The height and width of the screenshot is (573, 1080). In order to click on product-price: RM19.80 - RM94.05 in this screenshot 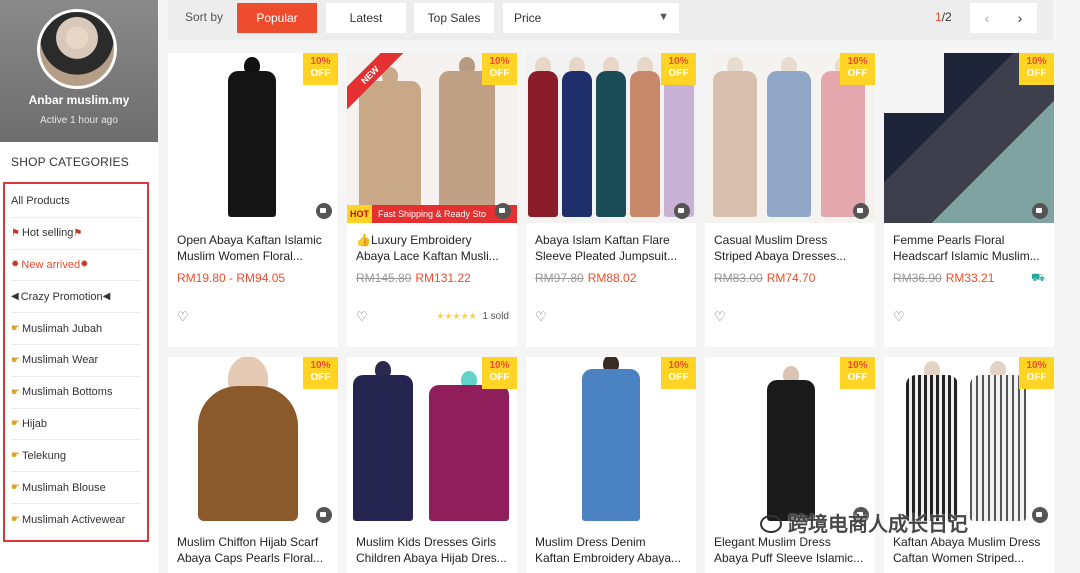, I will do `click(231, 278)`.